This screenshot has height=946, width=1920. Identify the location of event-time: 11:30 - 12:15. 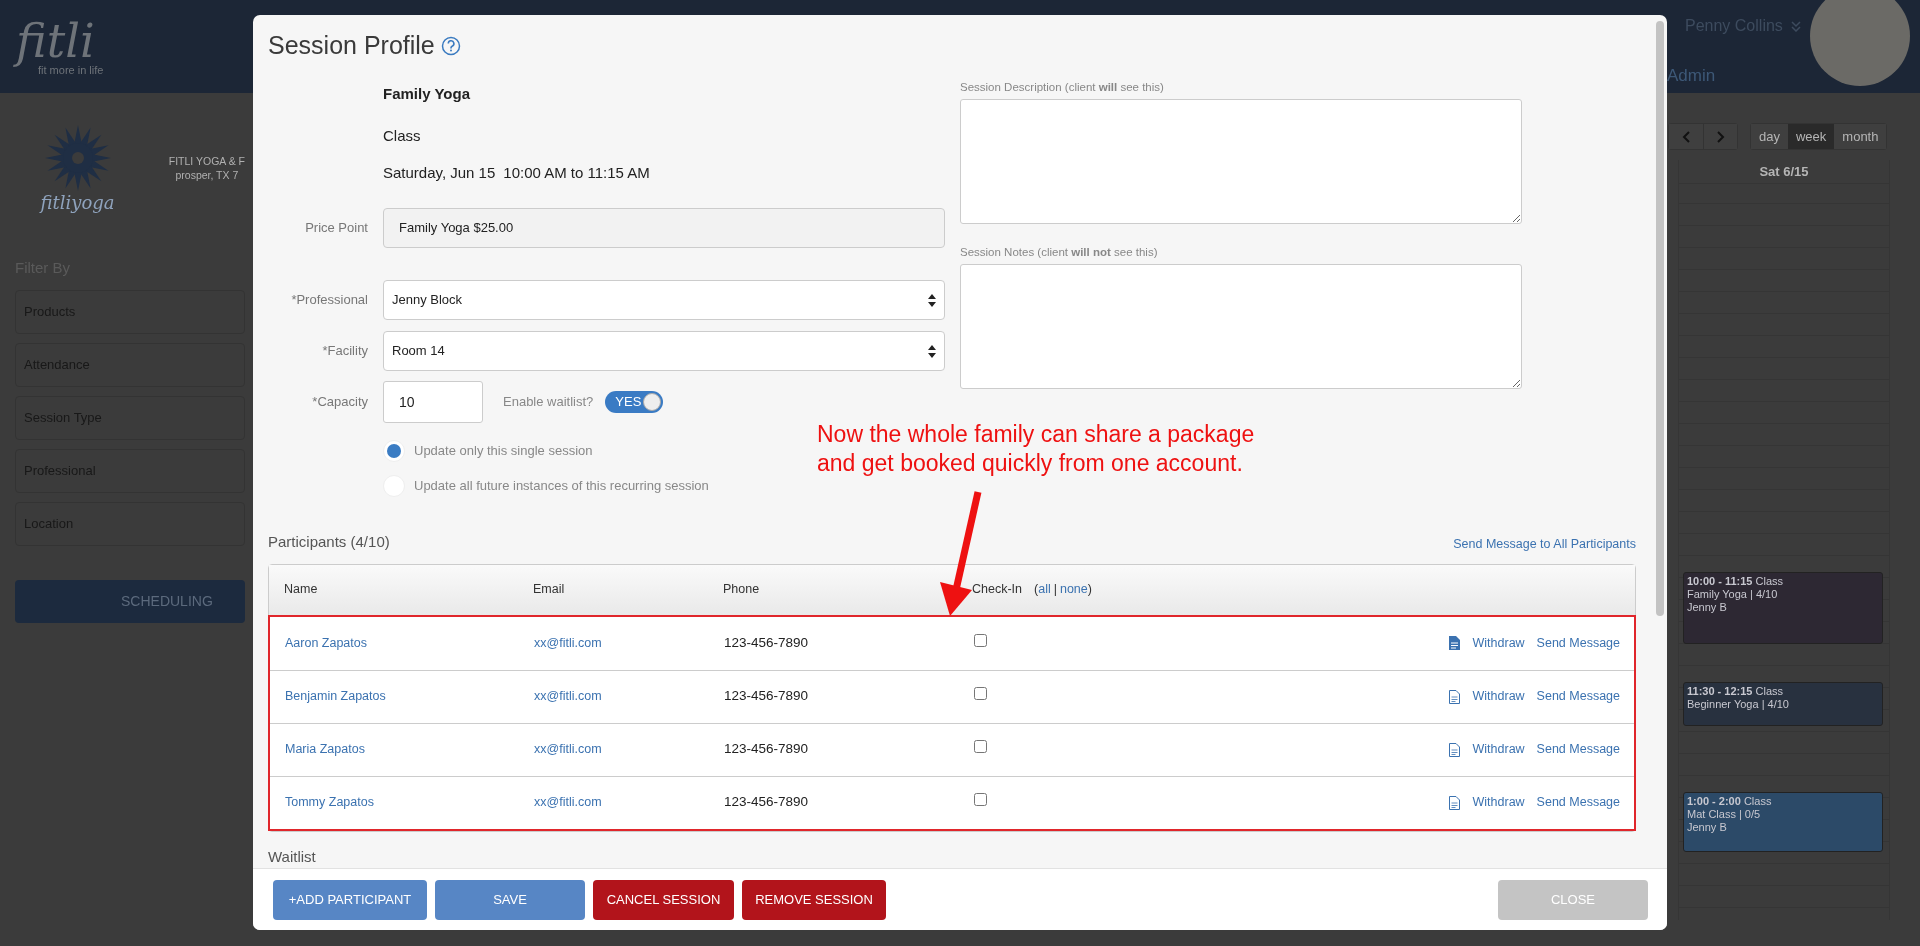
(1720, 691).